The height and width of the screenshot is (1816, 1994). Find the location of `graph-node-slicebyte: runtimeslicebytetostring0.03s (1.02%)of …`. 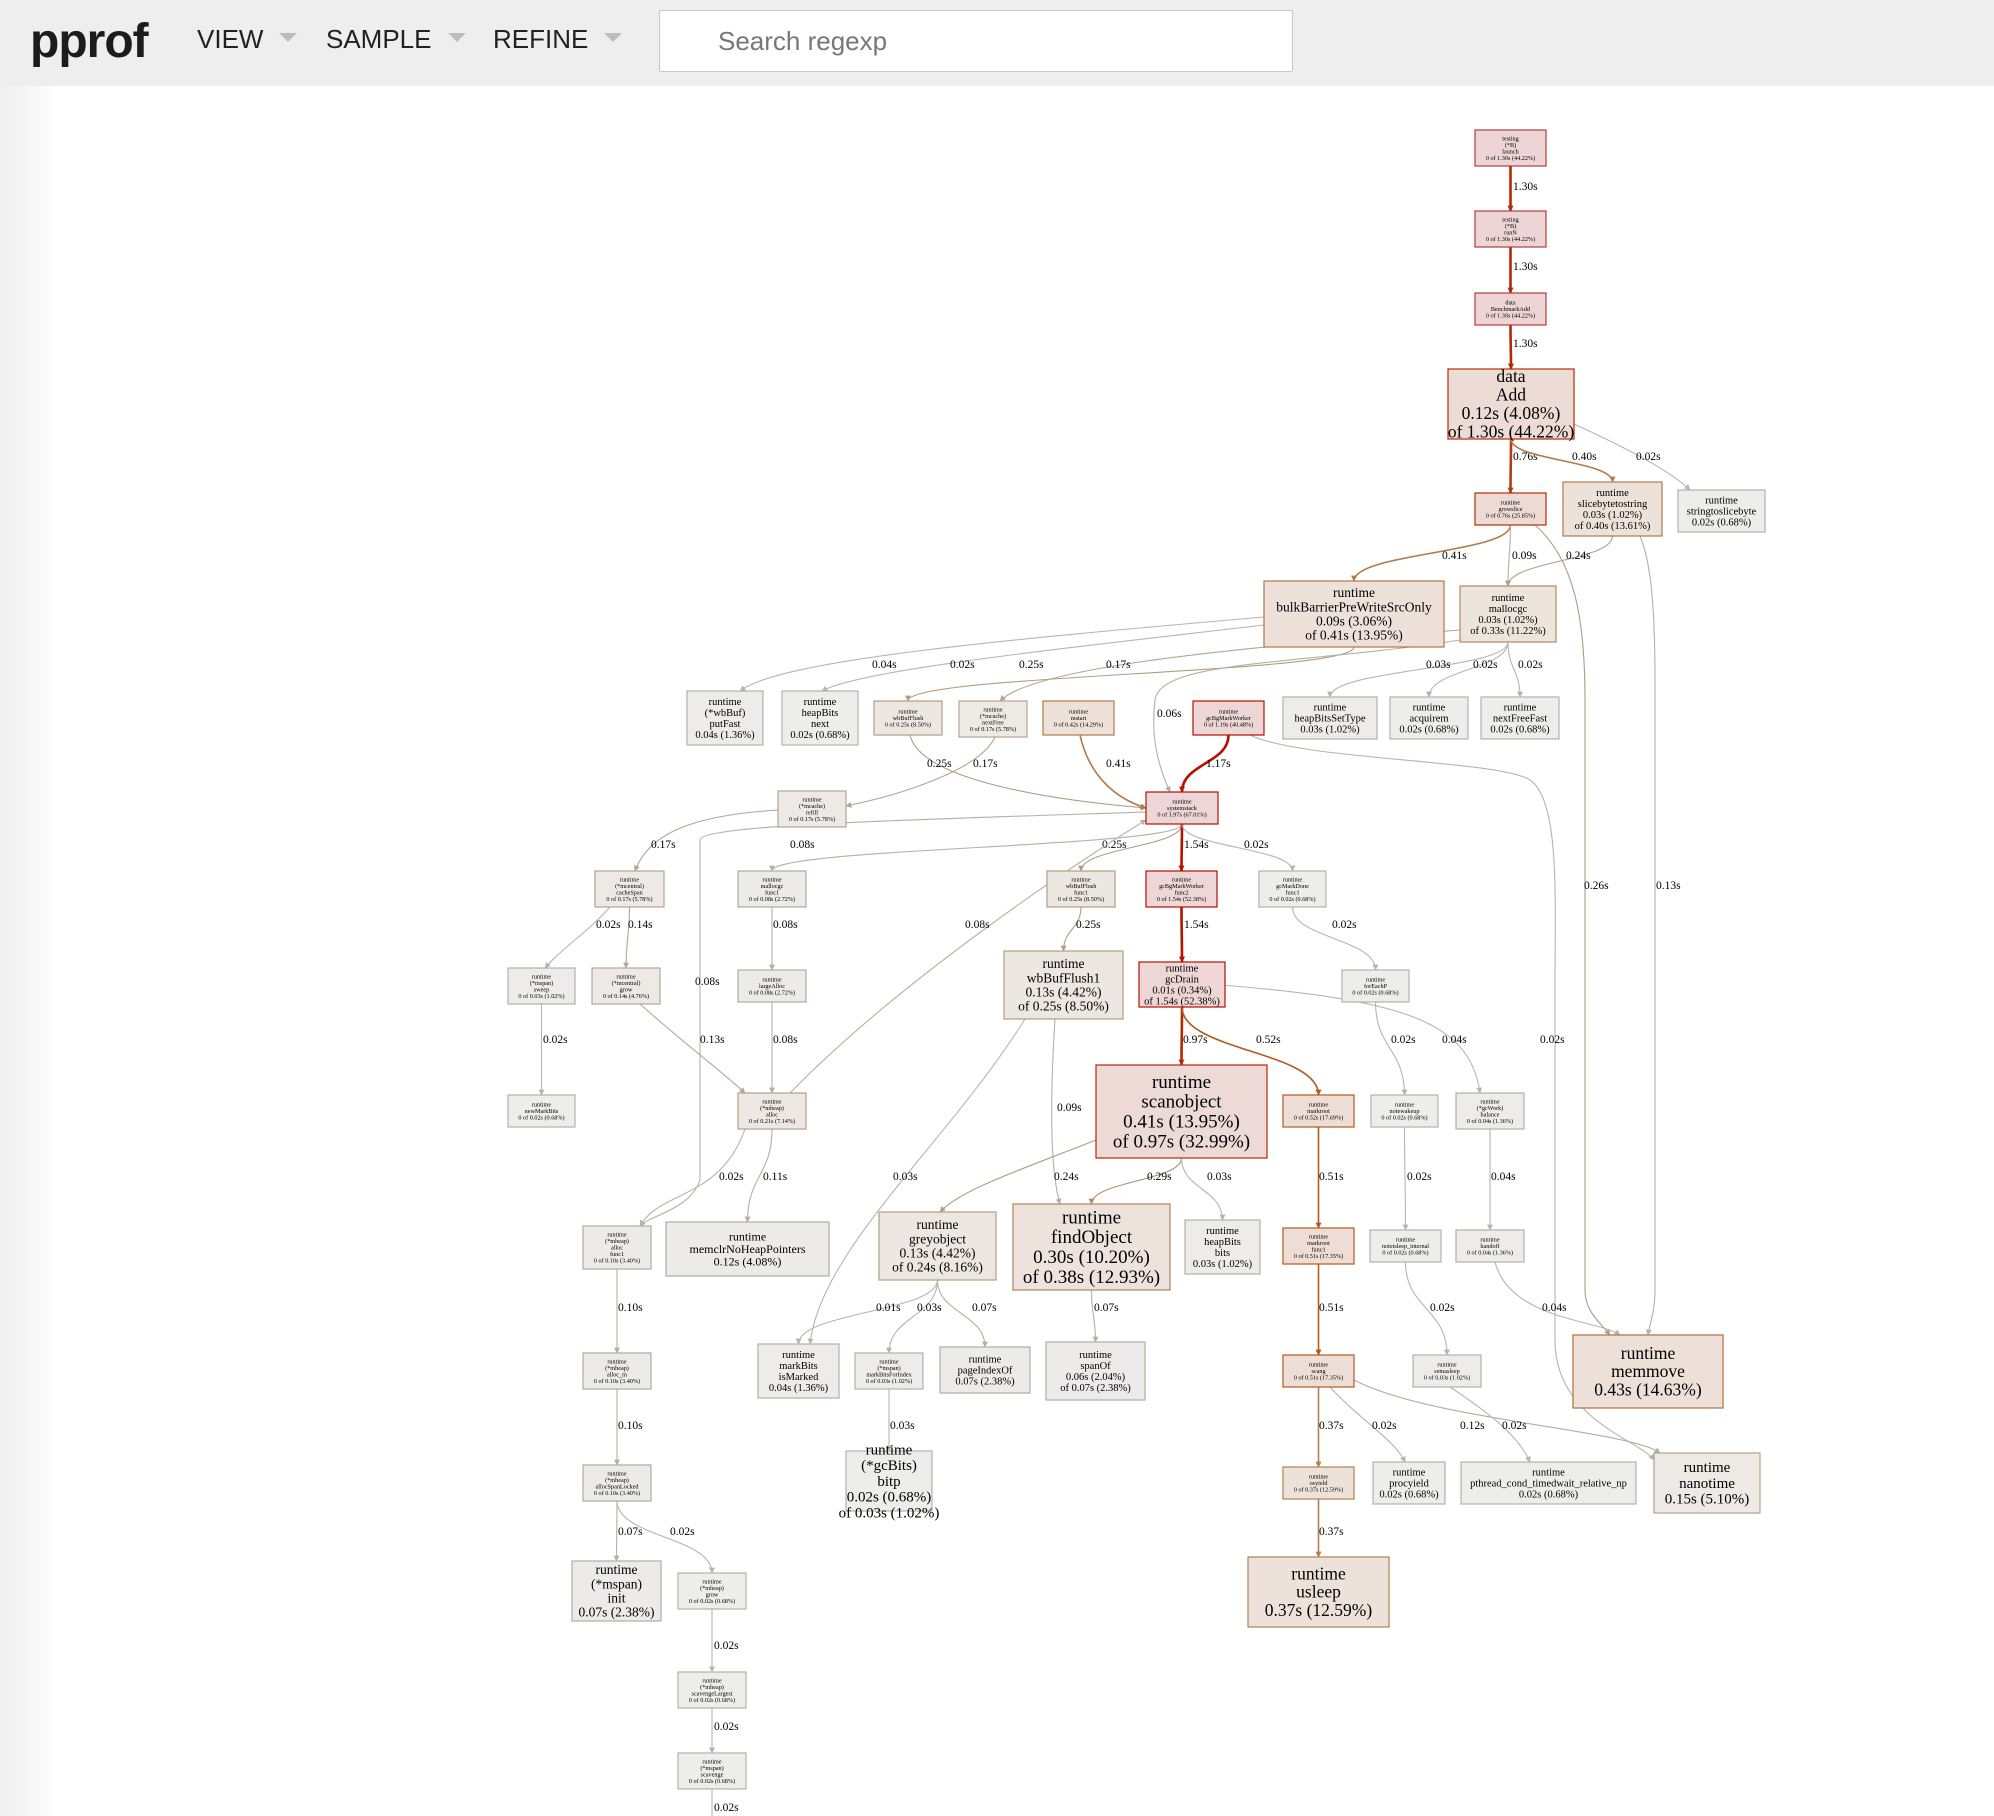

graph-node-slicebyte: runtimeslicebytetostring0.03s (1.02%)of … is located at coordinates (1612, 509).